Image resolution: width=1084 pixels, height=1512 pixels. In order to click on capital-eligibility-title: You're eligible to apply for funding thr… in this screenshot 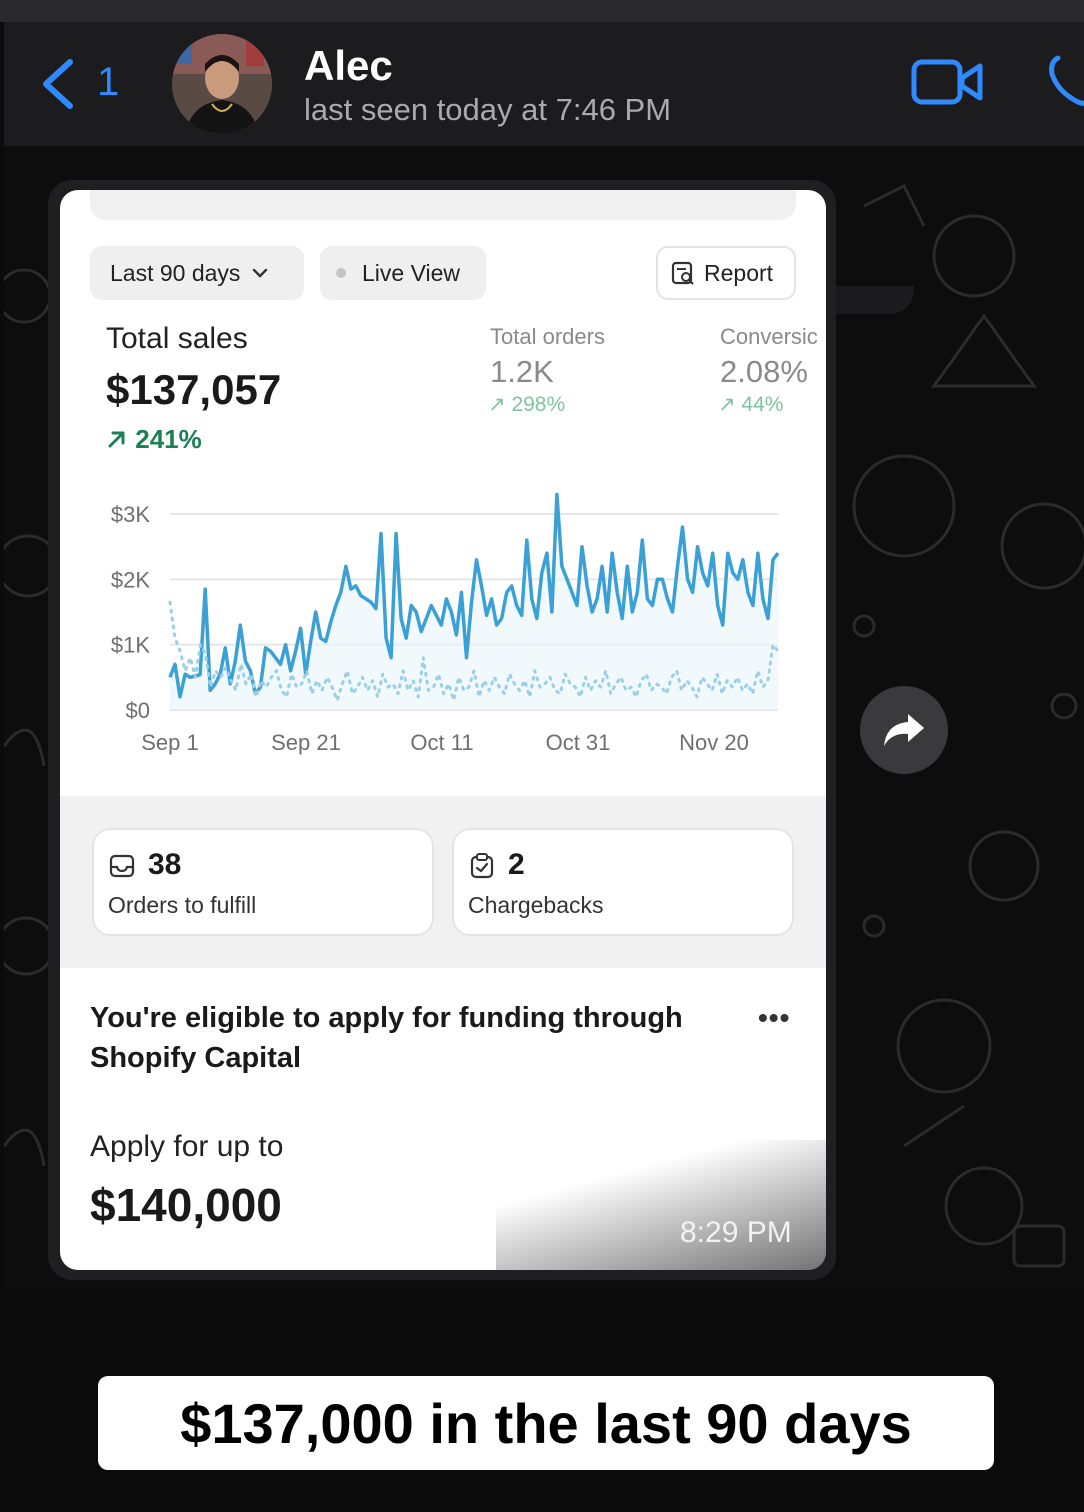, I will do `click(386, 1038)`.